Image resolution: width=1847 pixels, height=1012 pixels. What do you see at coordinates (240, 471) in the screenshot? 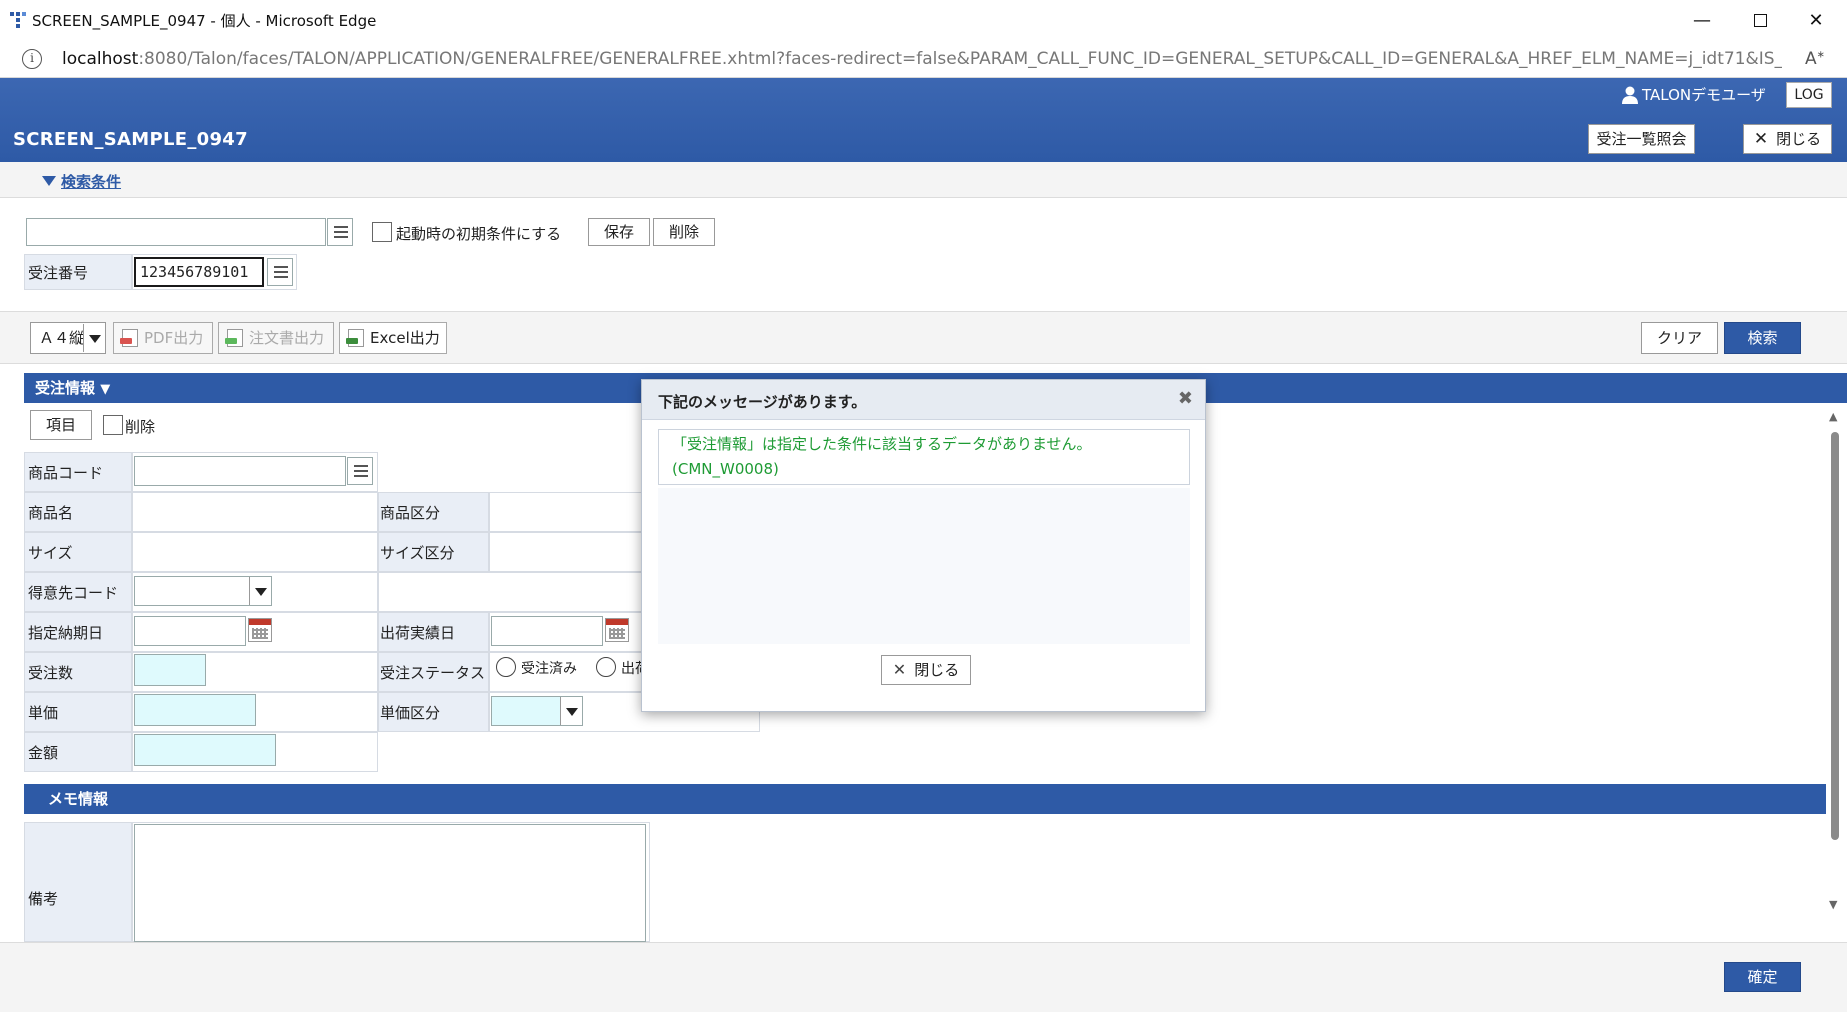
I see `product-code-input` at bounding box center [240, 471].